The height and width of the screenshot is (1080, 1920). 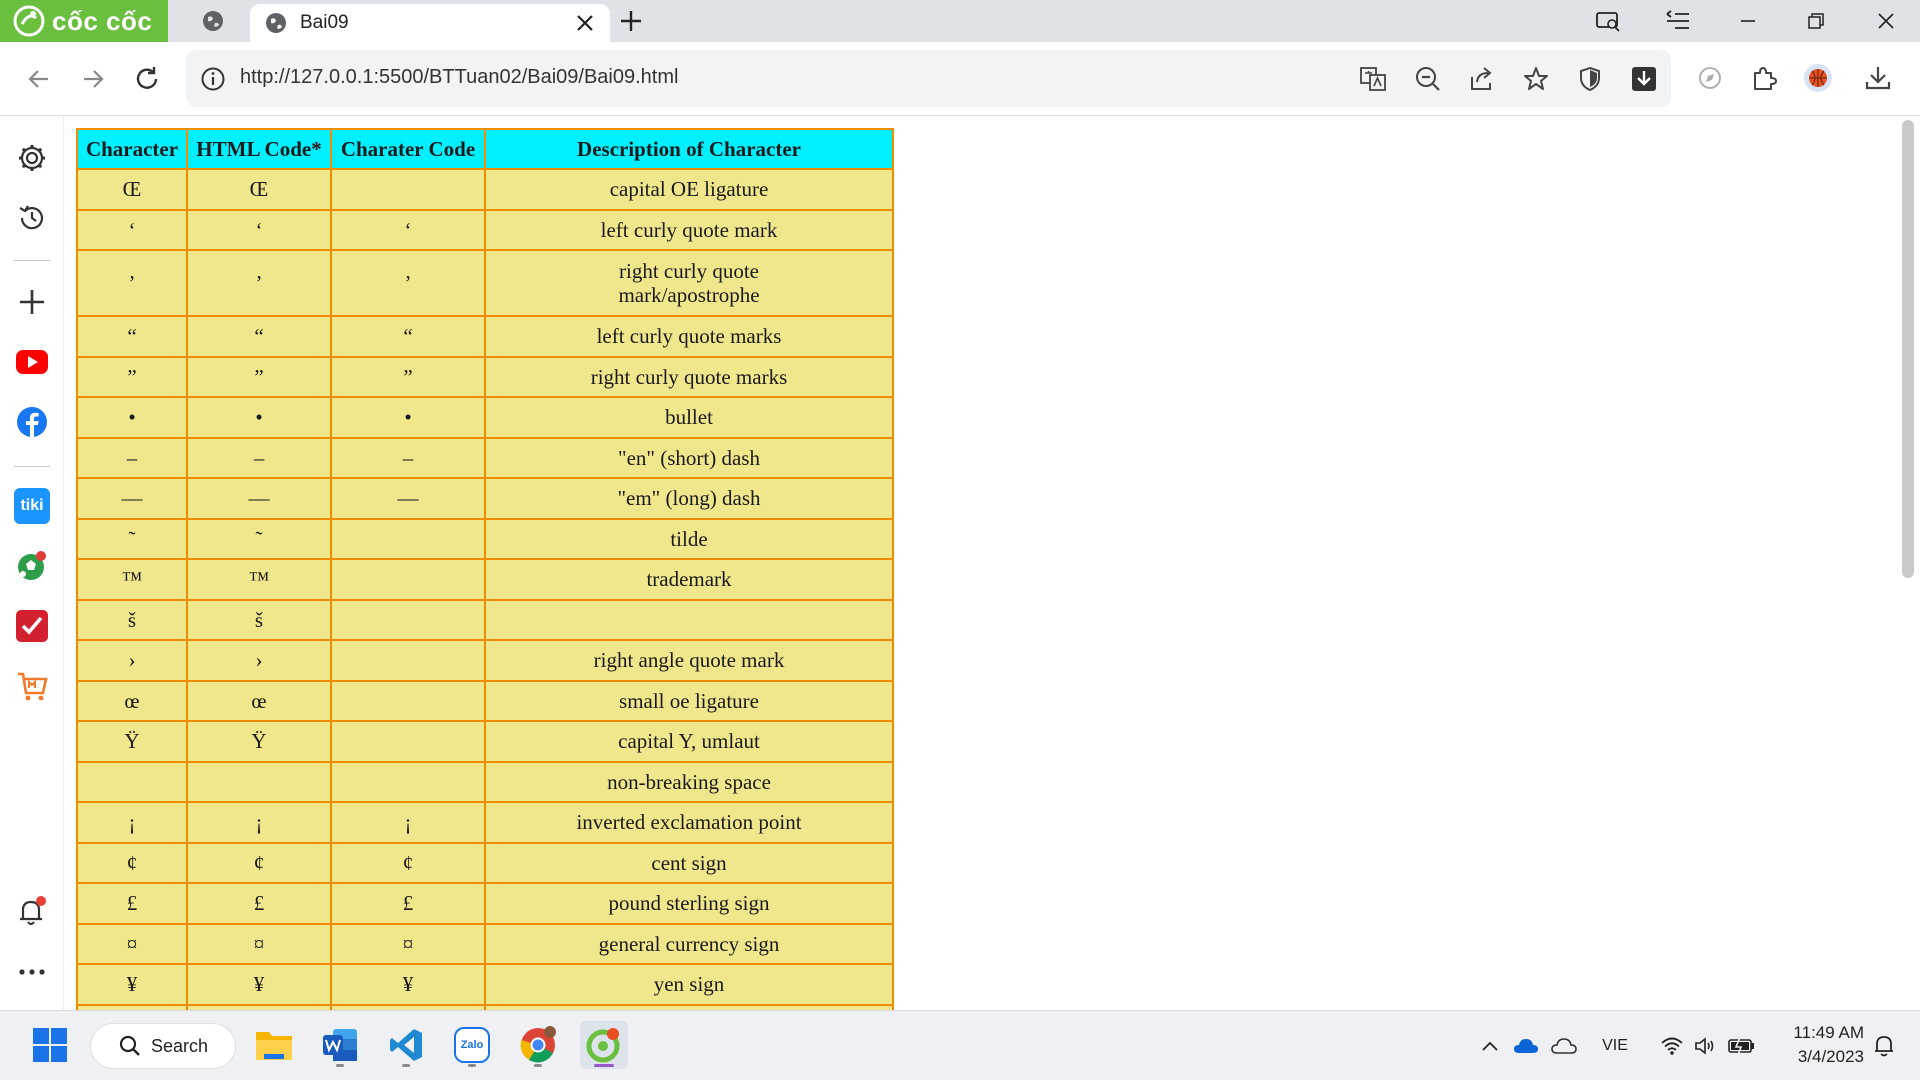 I want to click on add-shortcut-button, so click(x=32, y=302).